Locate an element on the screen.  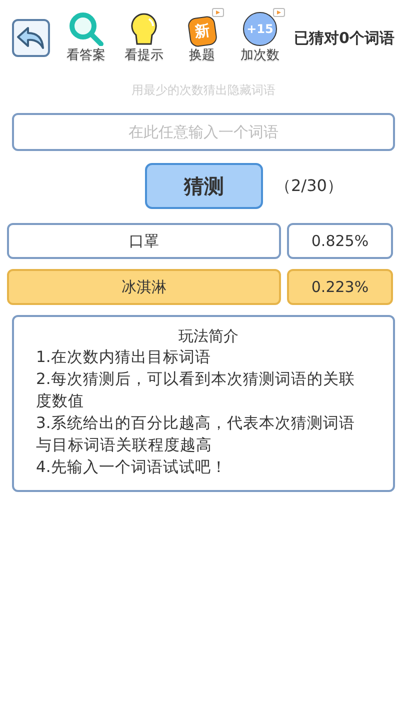
guess-word: 口罩 is located at coordinates (144, 241).